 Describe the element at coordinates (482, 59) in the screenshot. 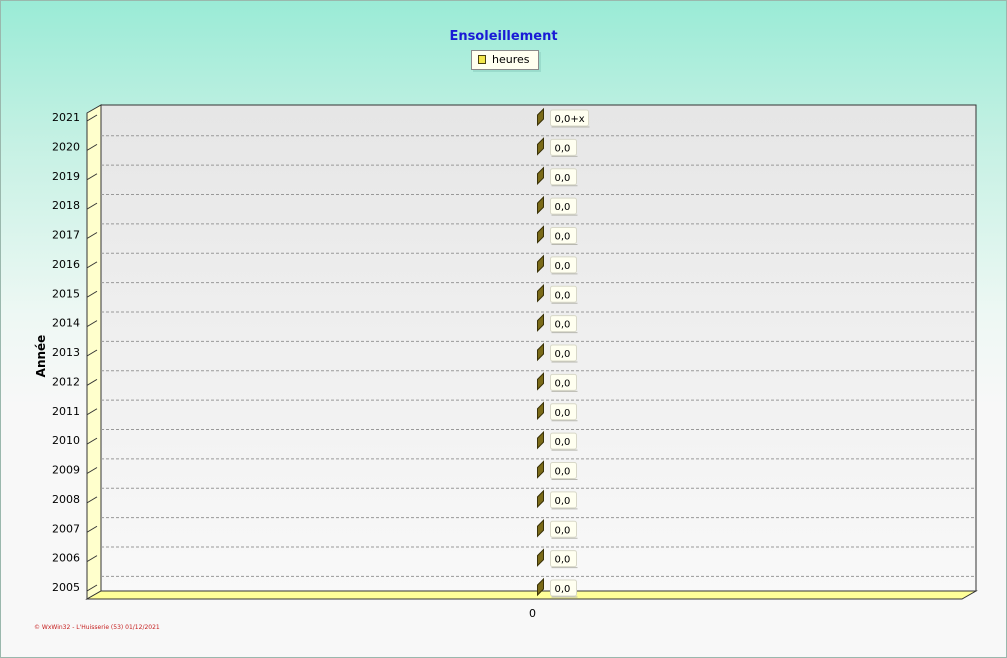

I see `legend-swatch-icon` at that location.